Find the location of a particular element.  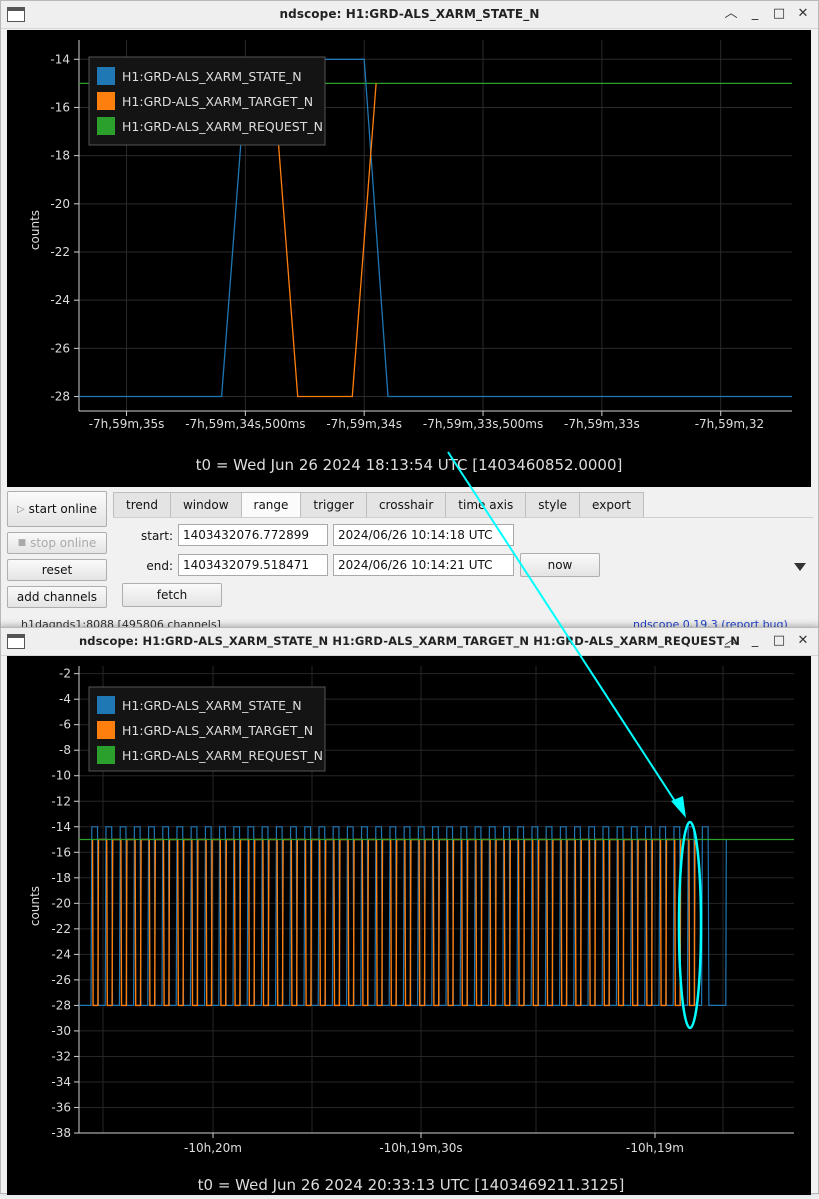

x-tick-label: -7h,59m,32 is located at coordinates (729, 424).